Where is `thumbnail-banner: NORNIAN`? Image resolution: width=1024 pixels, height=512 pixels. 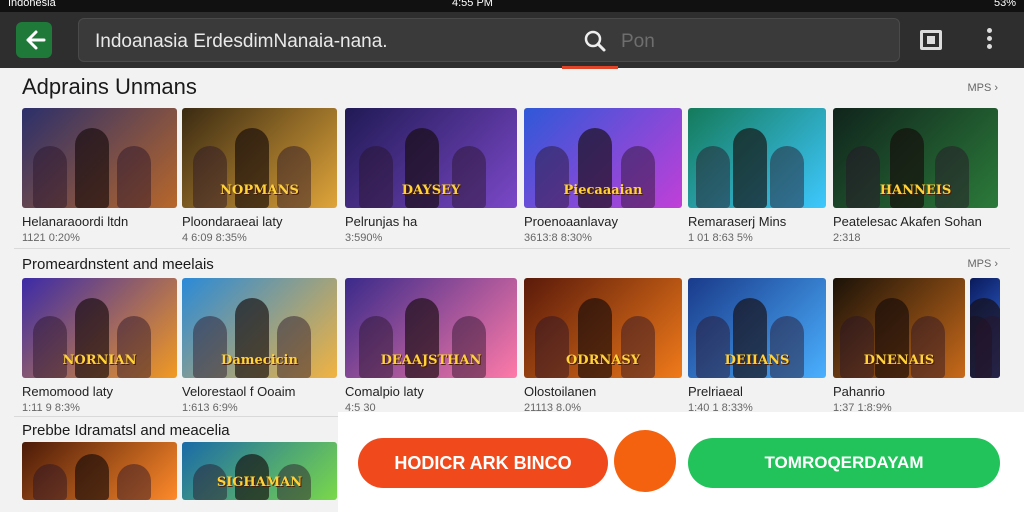
thumbnail-banner: NORNIAN is located at coordinates (99, 360).